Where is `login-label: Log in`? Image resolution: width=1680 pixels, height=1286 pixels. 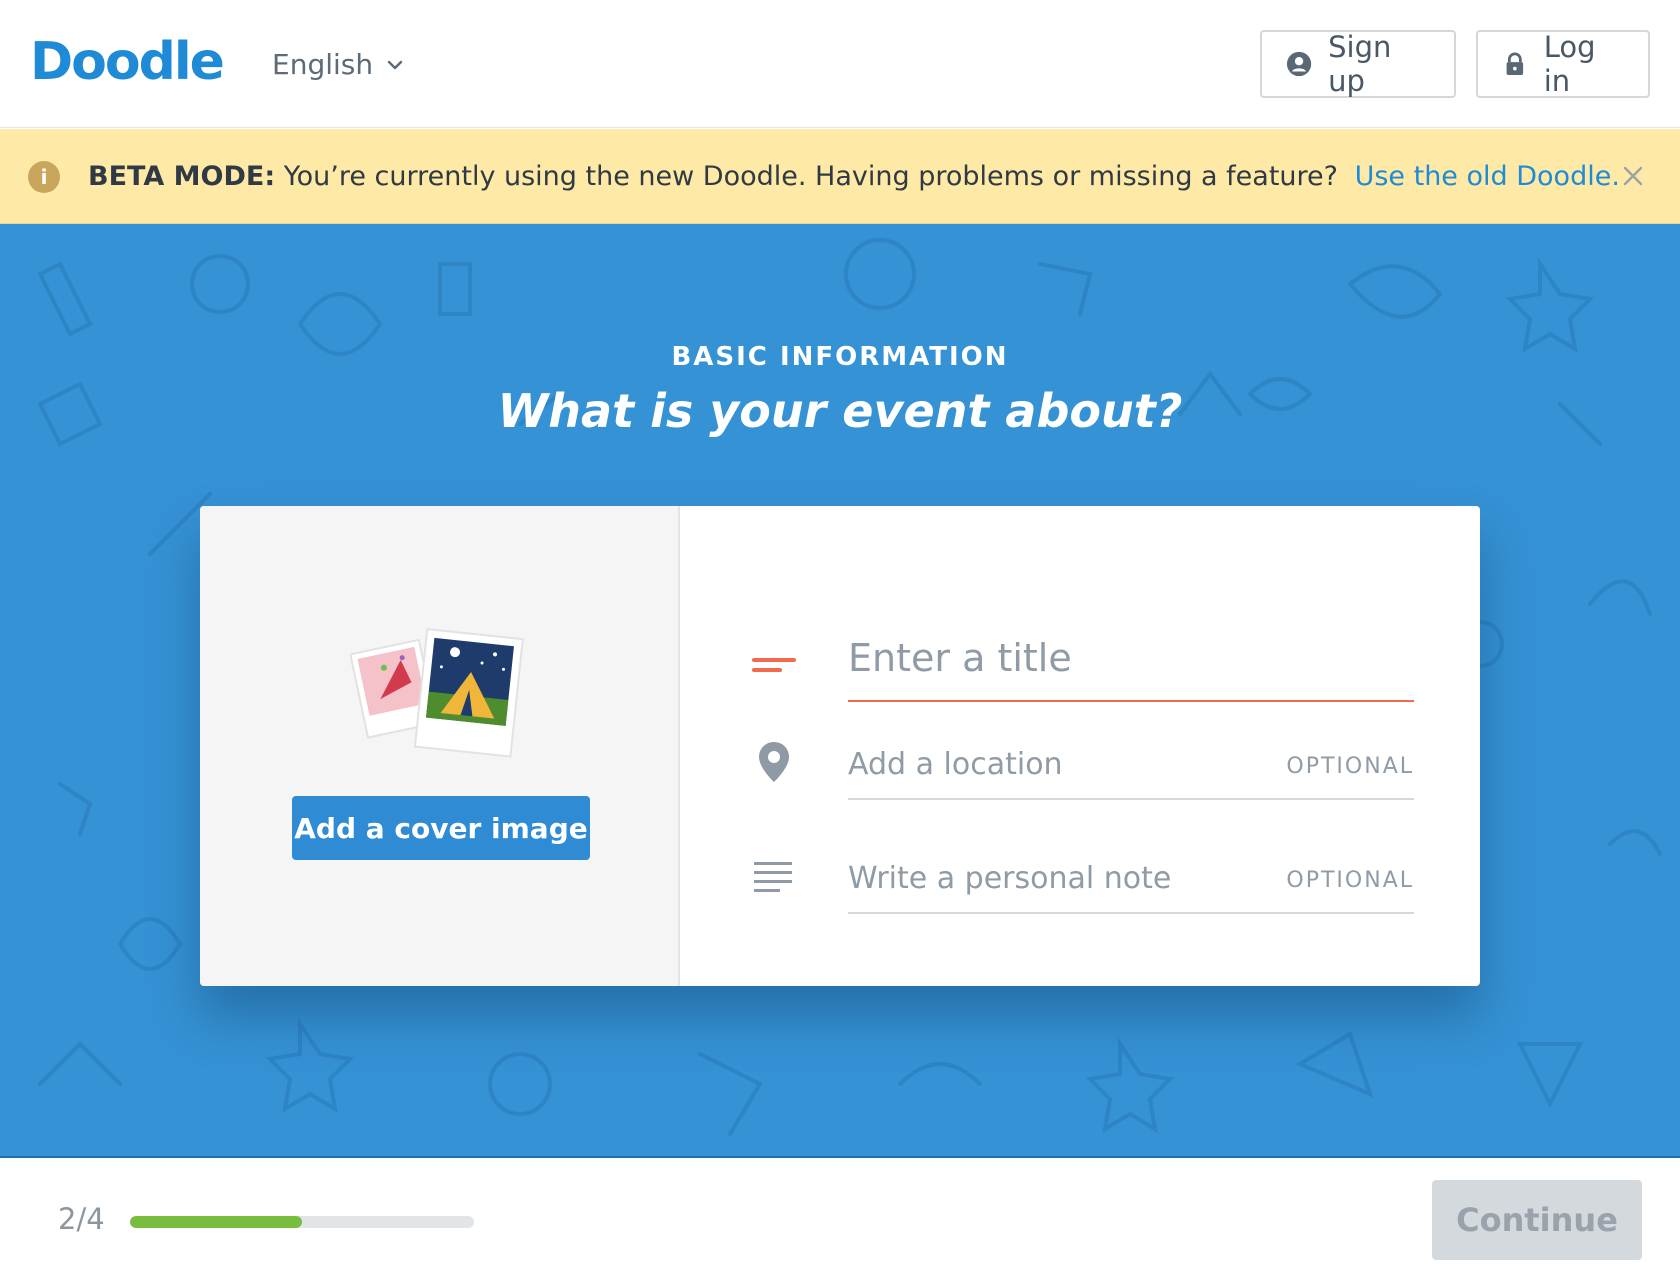
login-label: Log in is located at coordinates (1569, 64).